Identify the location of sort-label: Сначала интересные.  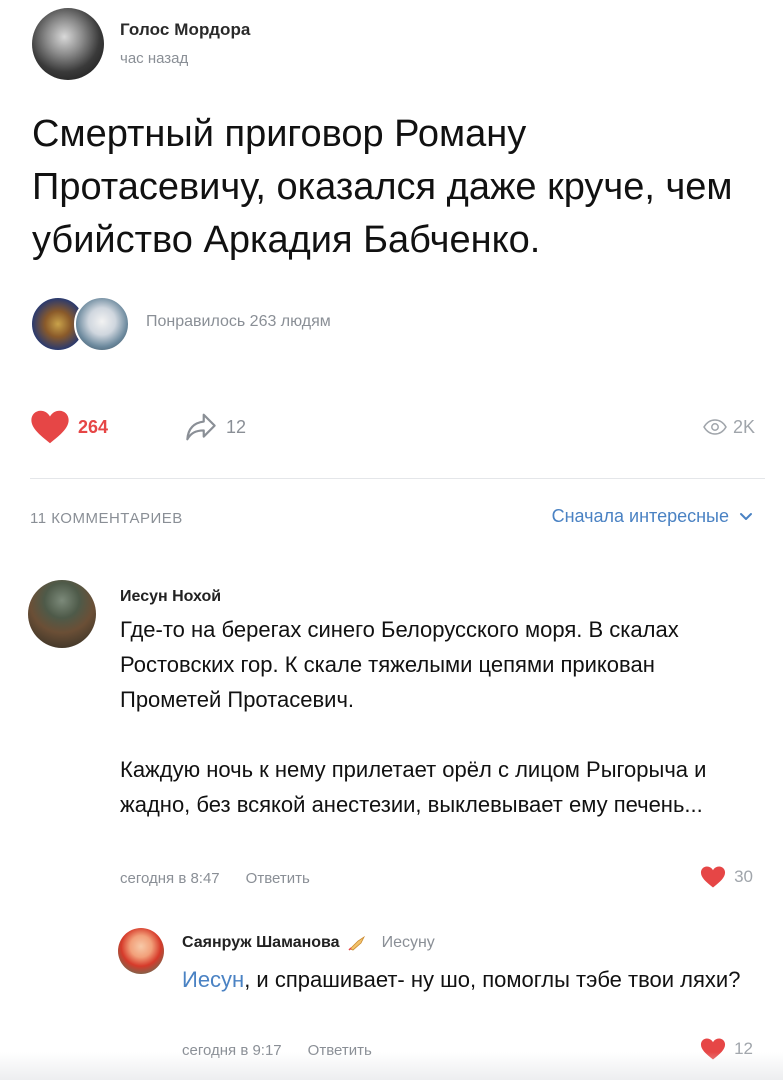
(640, 516).